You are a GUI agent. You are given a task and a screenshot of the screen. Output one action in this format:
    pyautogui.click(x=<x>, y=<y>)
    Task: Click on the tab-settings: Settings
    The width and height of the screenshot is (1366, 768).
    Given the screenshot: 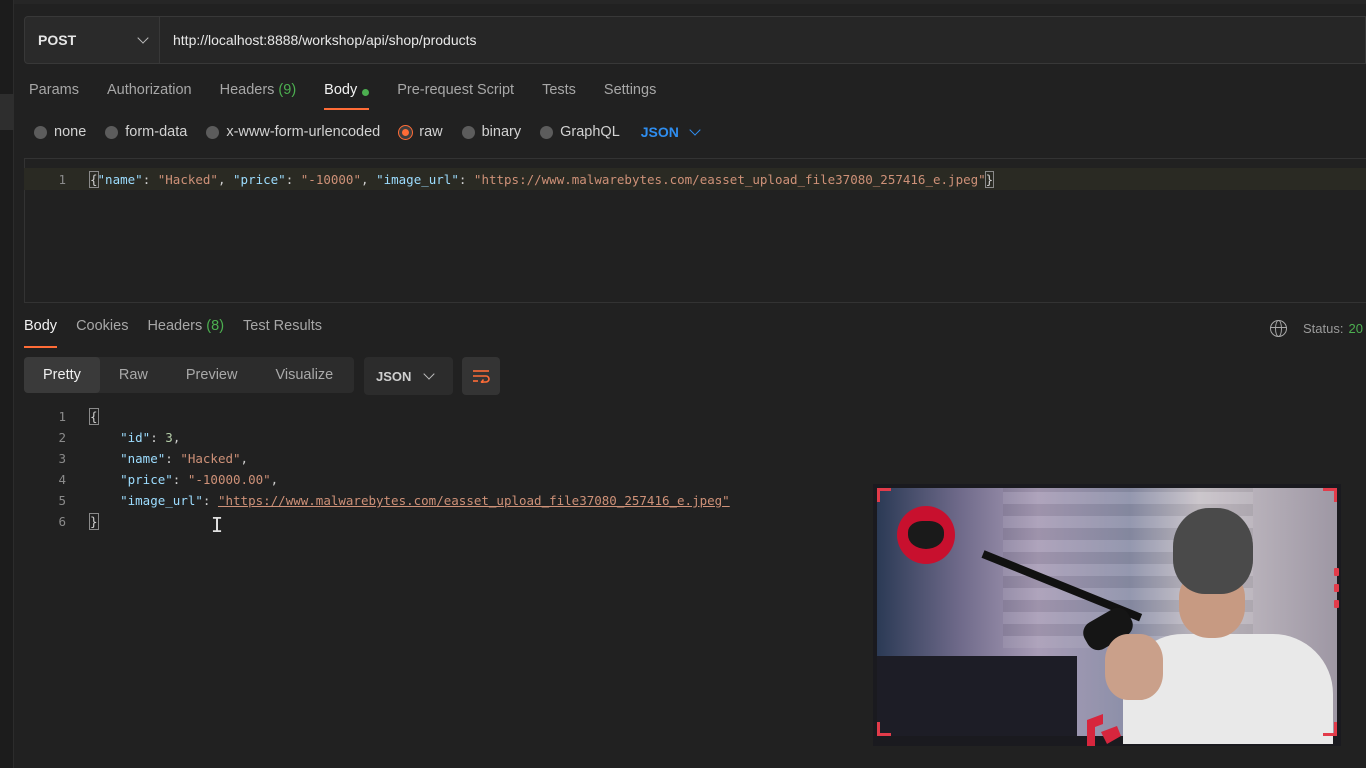 What is the action you would take?
    pyautogui.click(x=630, y=95)
    